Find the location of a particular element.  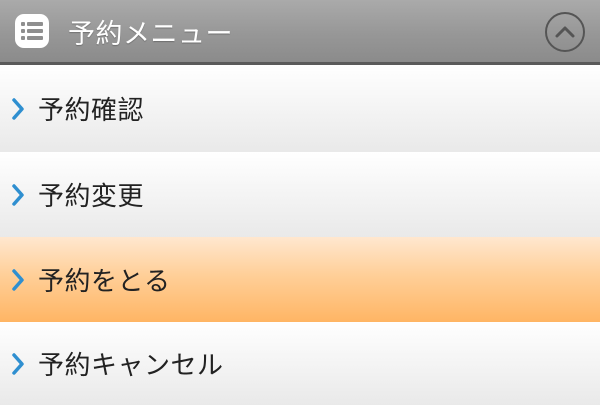

menu-item-label: 予約変更 is located at coordinates (91, 197).